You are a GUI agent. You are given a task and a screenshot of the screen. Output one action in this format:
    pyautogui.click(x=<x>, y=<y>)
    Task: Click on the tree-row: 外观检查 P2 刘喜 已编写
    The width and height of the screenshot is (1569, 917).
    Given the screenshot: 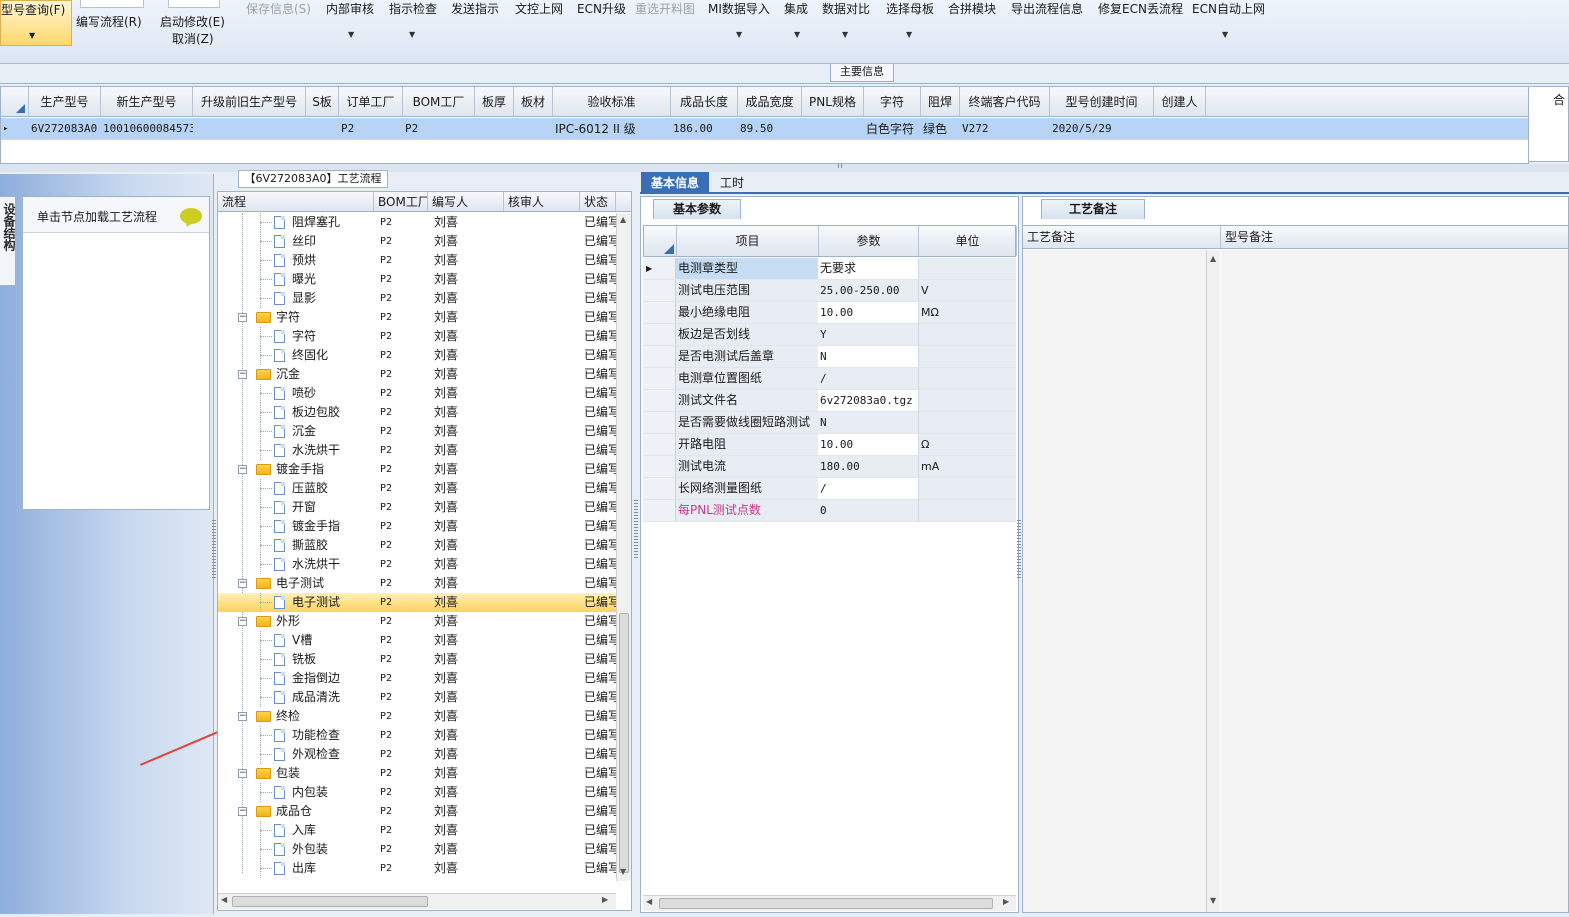 What is the action you would take?
    pyautogui.click(x=417, y=754)
    